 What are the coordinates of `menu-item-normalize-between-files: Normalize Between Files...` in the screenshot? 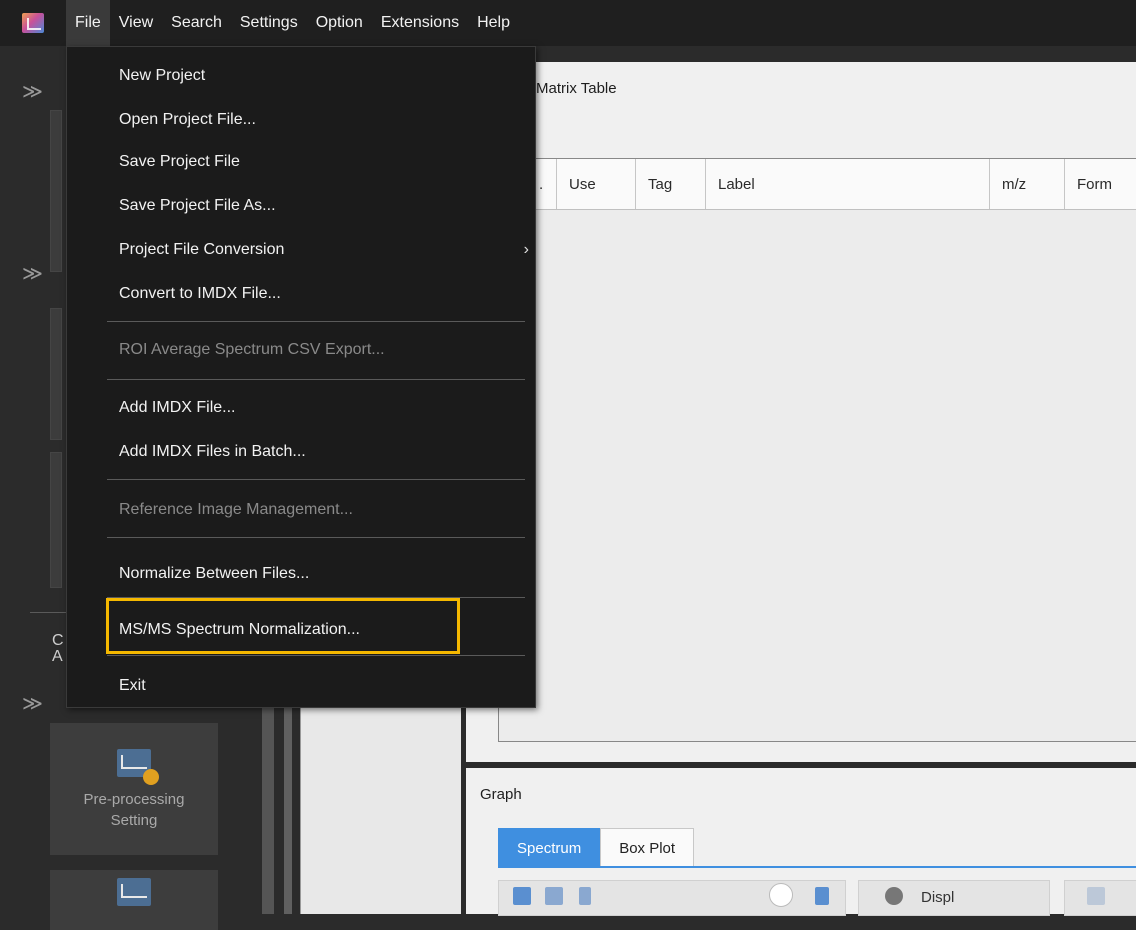 It's located at (214, 574).